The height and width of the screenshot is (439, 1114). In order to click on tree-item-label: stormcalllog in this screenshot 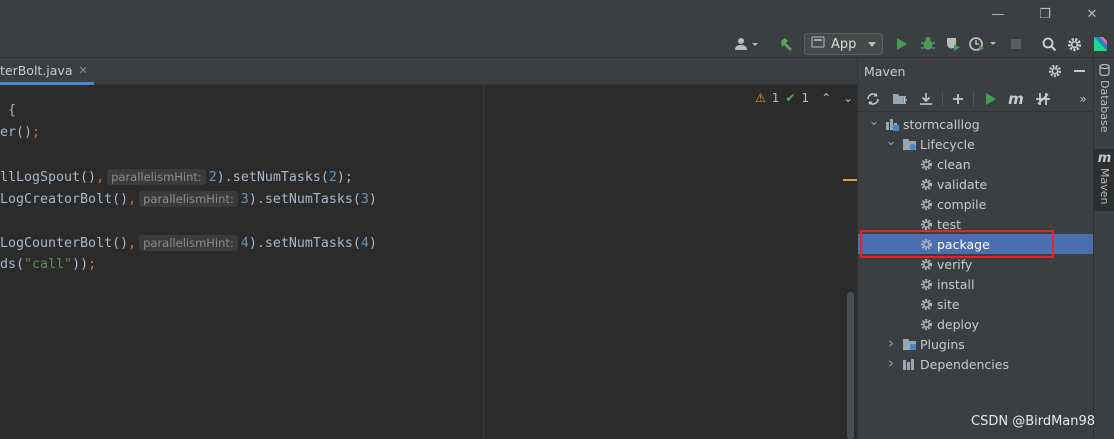, I will do `click(941, 124)`.